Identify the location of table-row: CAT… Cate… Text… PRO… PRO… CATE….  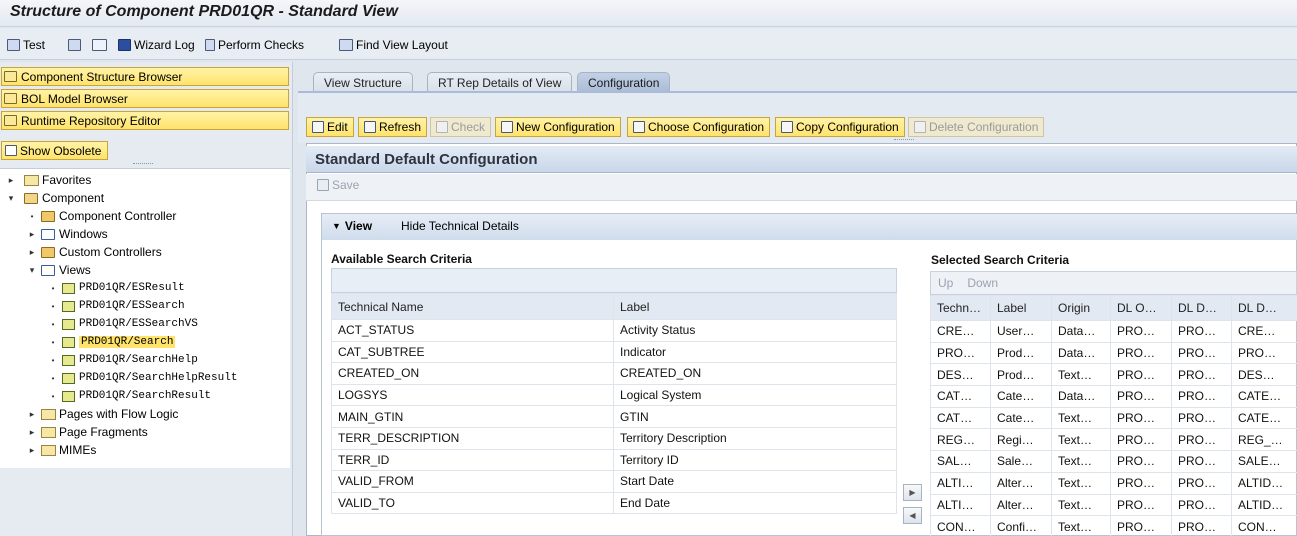
(1113, 418).